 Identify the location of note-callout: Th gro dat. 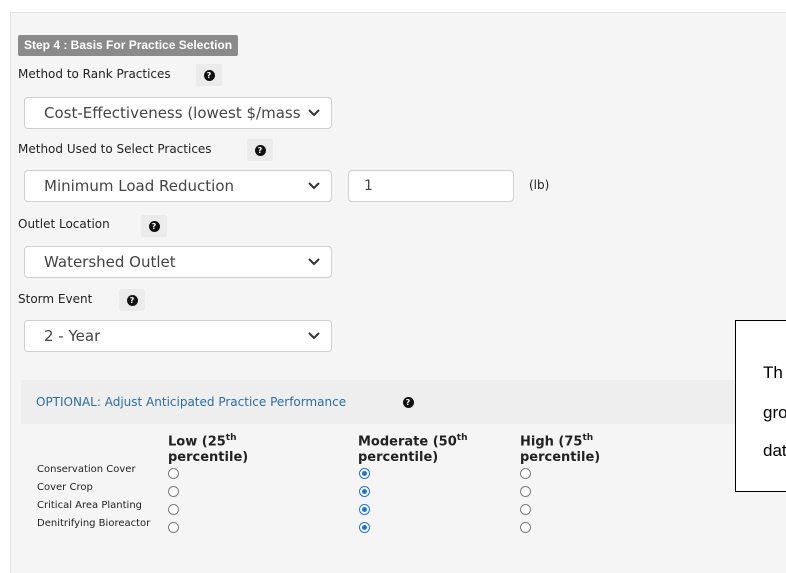
(760, 406).